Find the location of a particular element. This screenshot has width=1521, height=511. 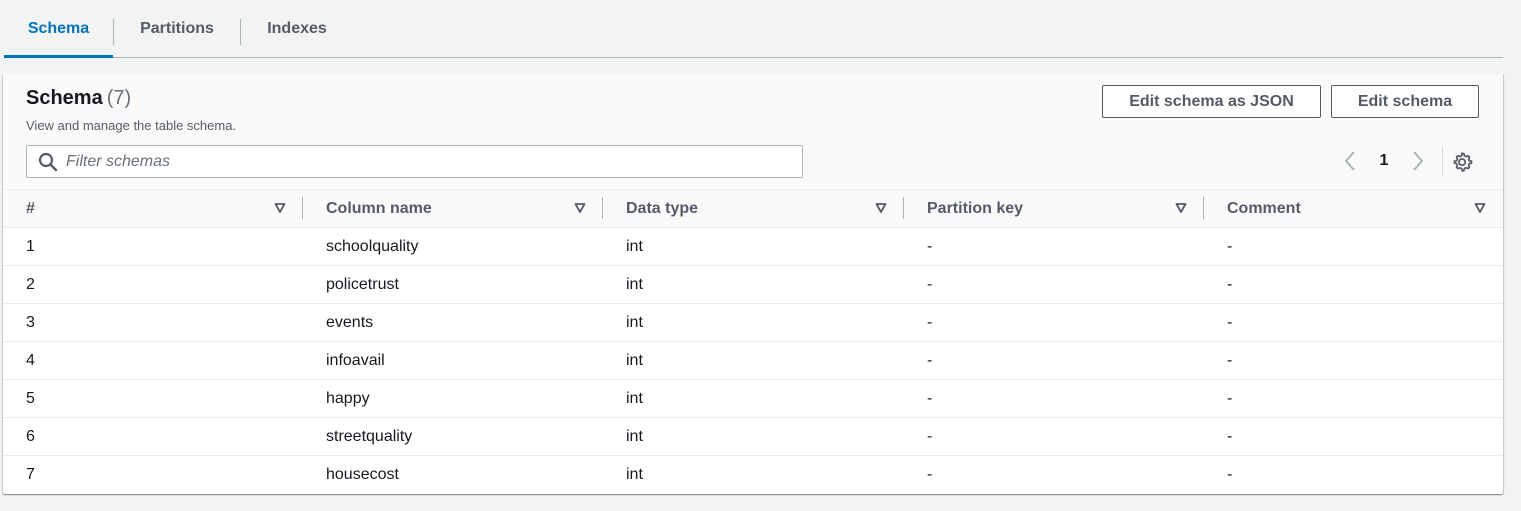

column-header-label: # is located at coordinates (30, 208).